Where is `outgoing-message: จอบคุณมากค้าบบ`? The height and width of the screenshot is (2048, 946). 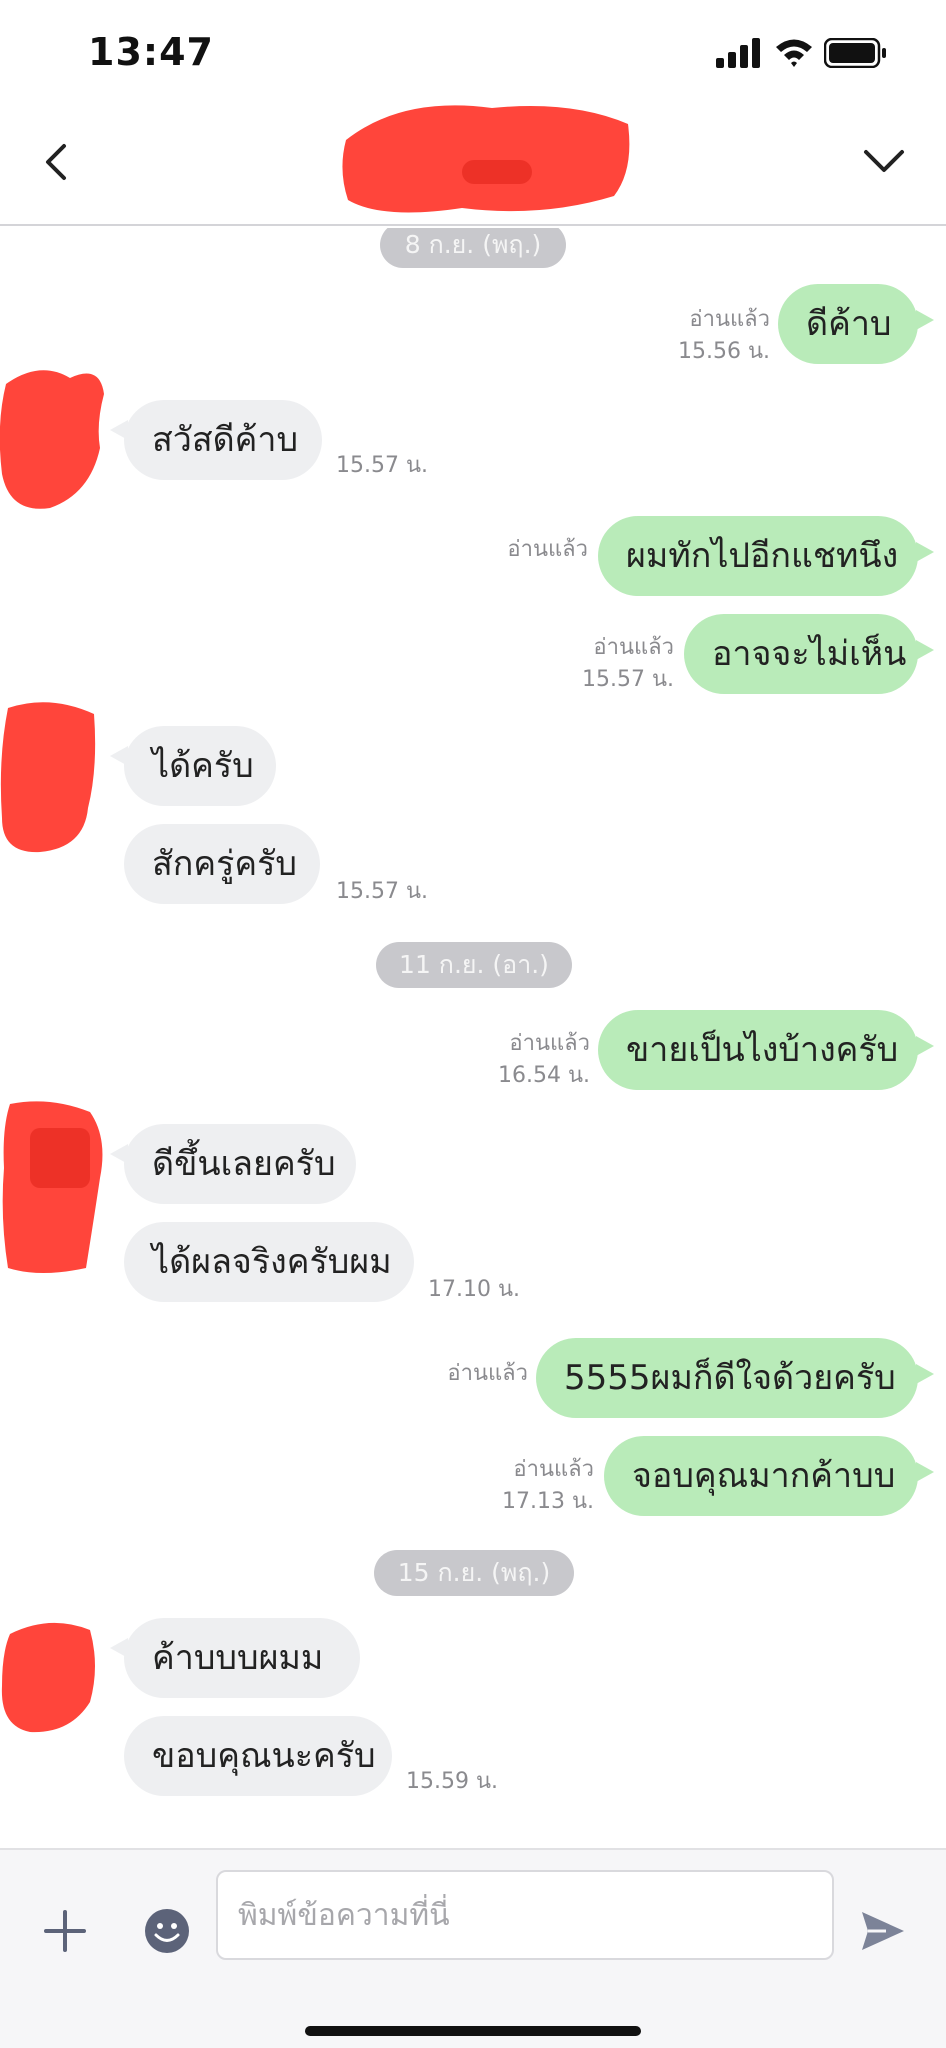 outgoing-message: จอบคุณมากค้าบบ is located at coordinates (769, 1476).